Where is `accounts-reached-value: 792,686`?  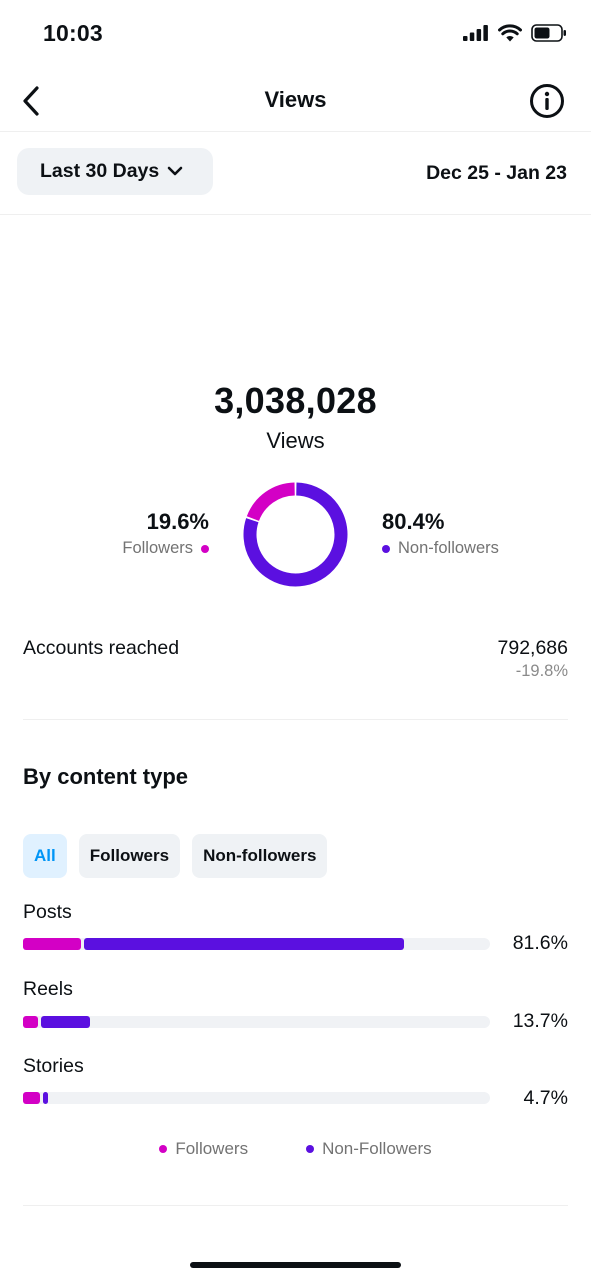
accounts-reached-value: 792,686 is located at coordinates (533, 648).